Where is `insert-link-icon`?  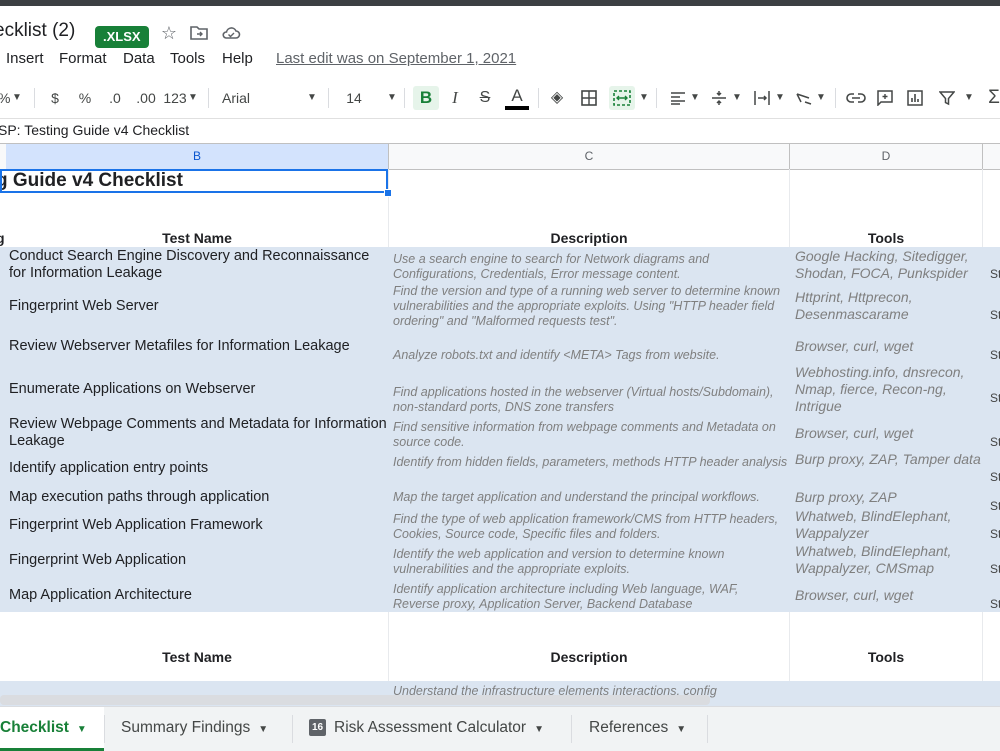 insert-link-icon is located at coordinates (856, 98).